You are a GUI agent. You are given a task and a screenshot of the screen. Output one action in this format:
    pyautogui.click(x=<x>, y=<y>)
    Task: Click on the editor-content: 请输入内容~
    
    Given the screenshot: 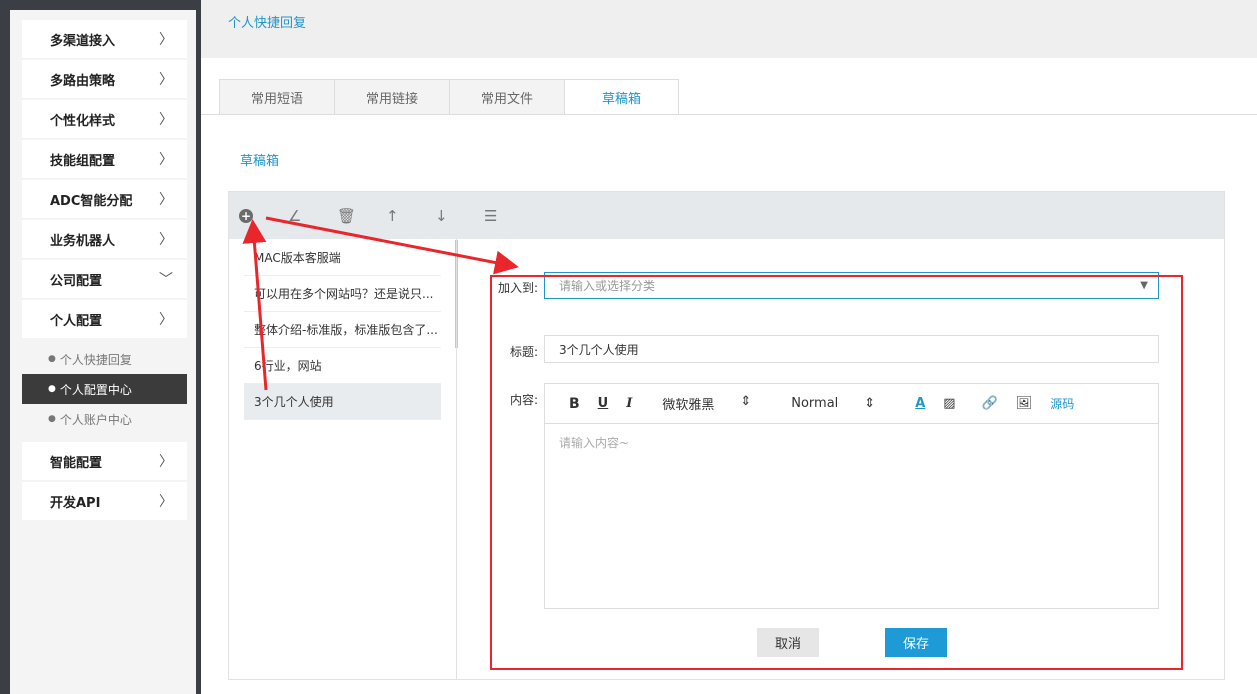 What is the action you would take?
    pyautogui.click(x=851, y=442)
    